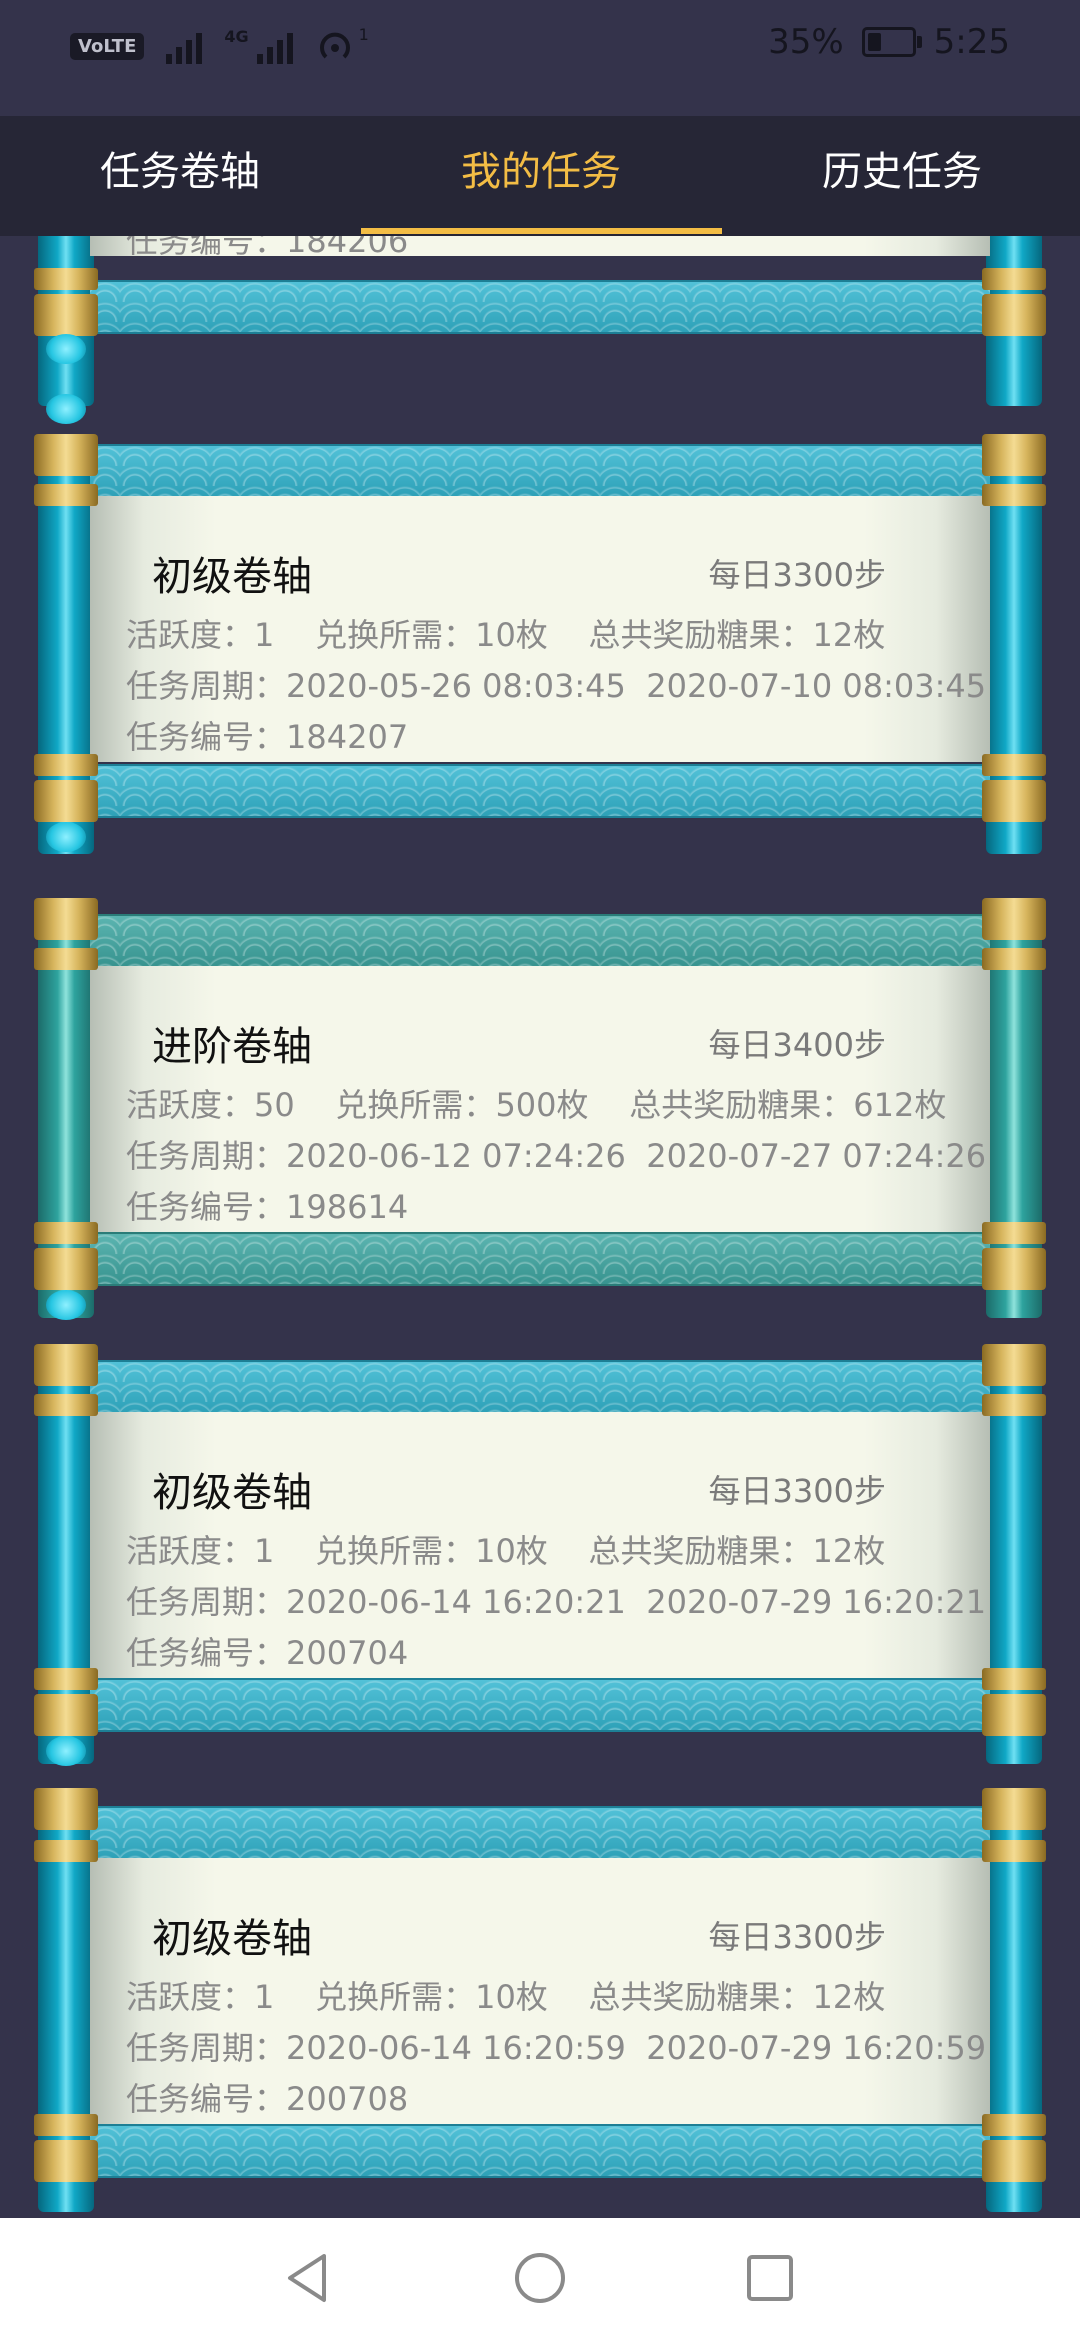 The width and height of the screenshot is (1080, 2340). What do you see at coordinates (308, 2278) in the screenshot?
I see `back-triangle-icon` at bounding box center [308, 2278].